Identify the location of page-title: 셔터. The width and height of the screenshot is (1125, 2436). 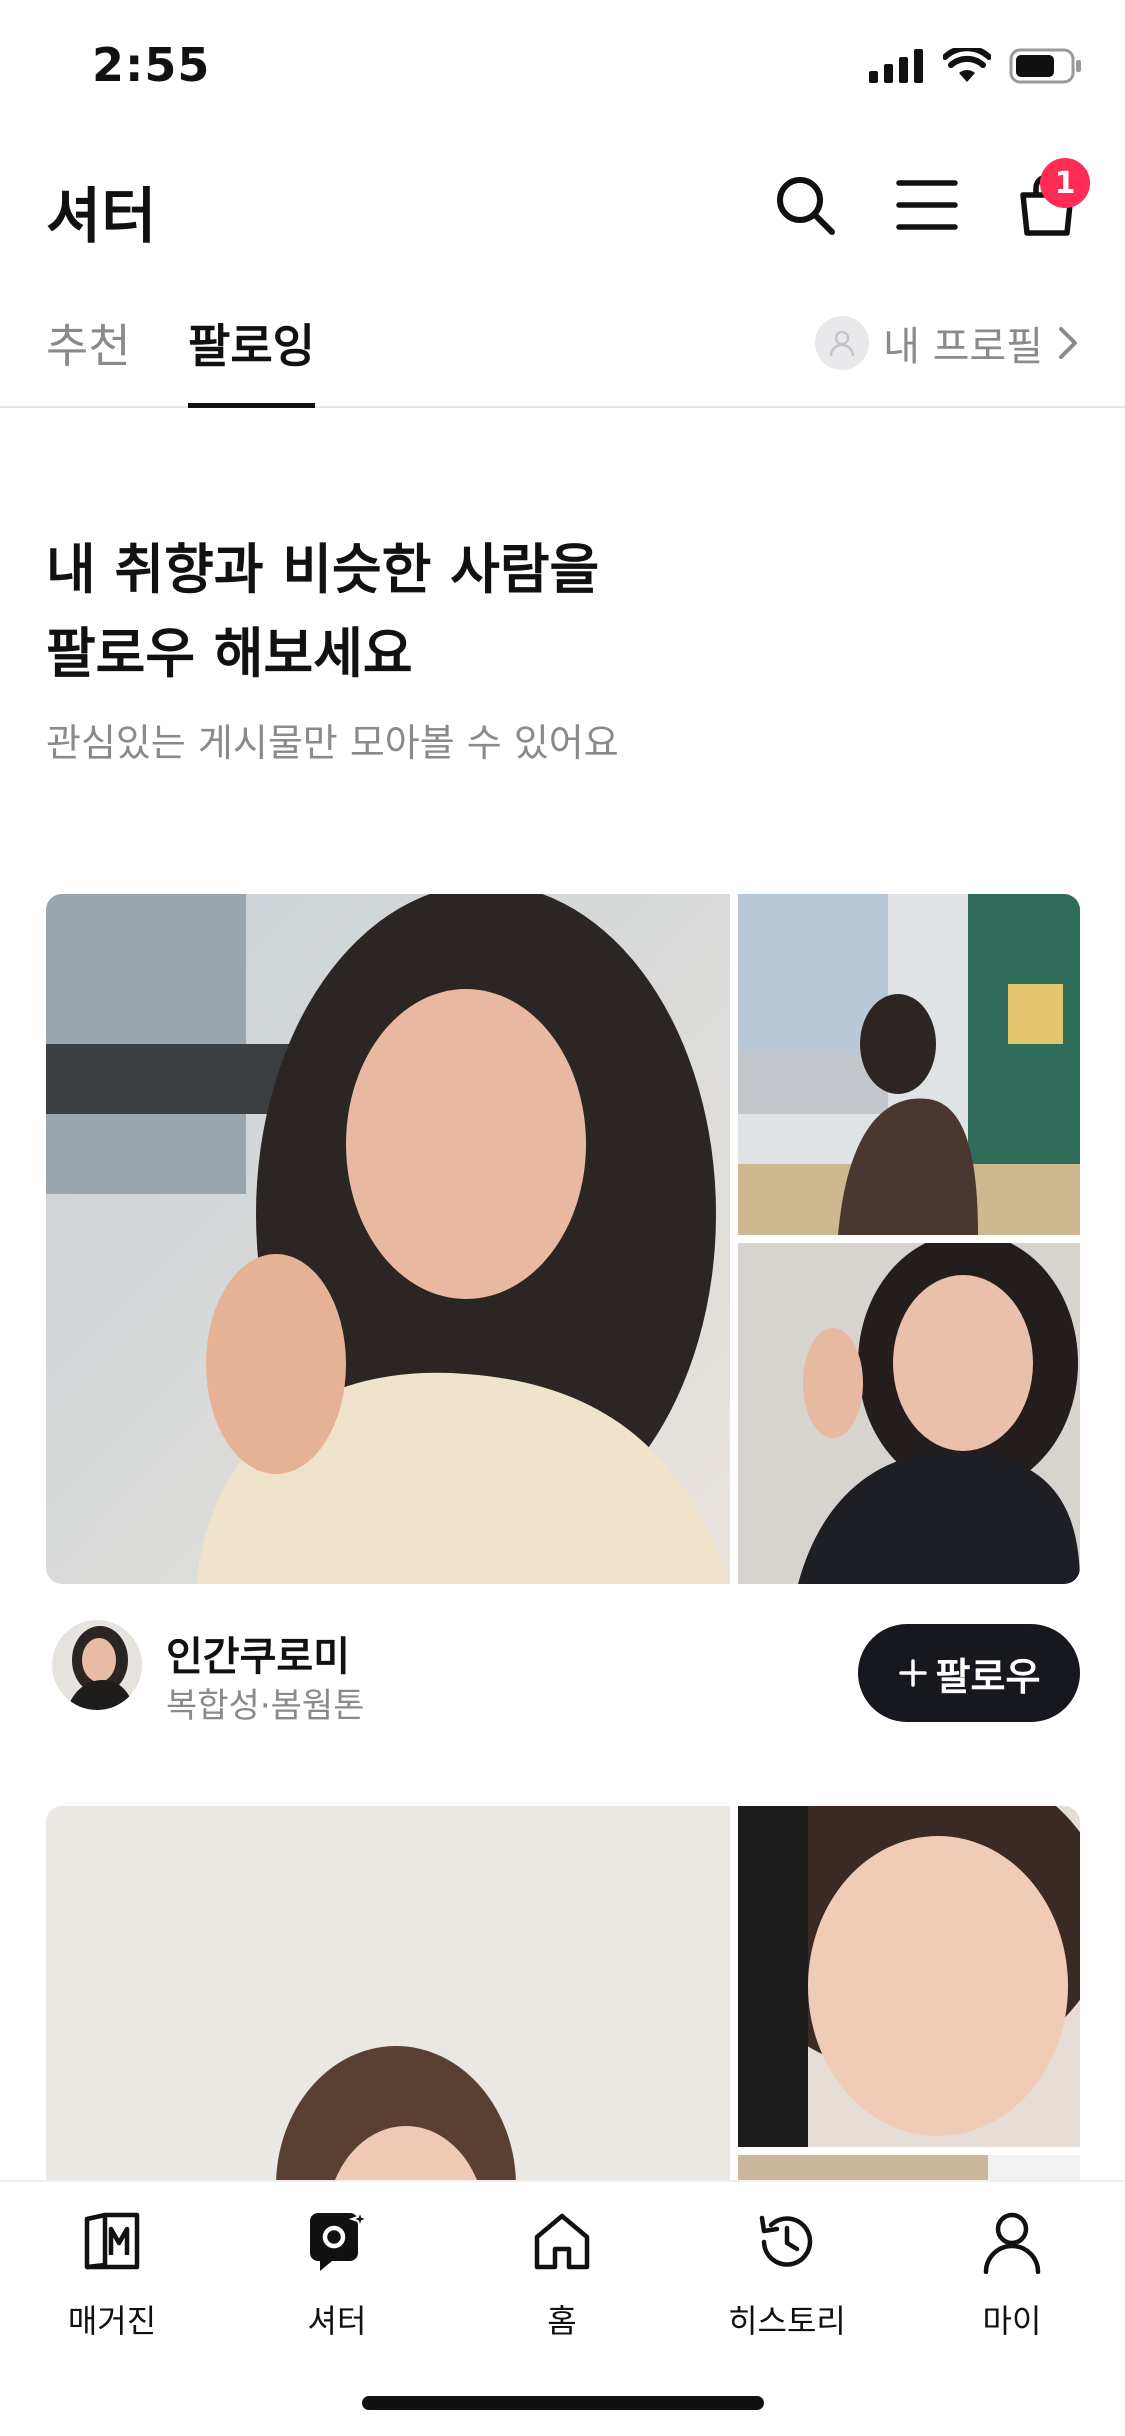
(101, 217).